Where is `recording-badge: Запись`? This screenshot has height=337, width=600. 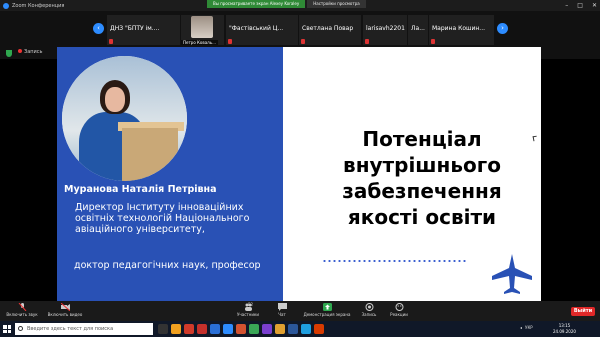
recording-badge: Запись is located at coordinates (30, 52).